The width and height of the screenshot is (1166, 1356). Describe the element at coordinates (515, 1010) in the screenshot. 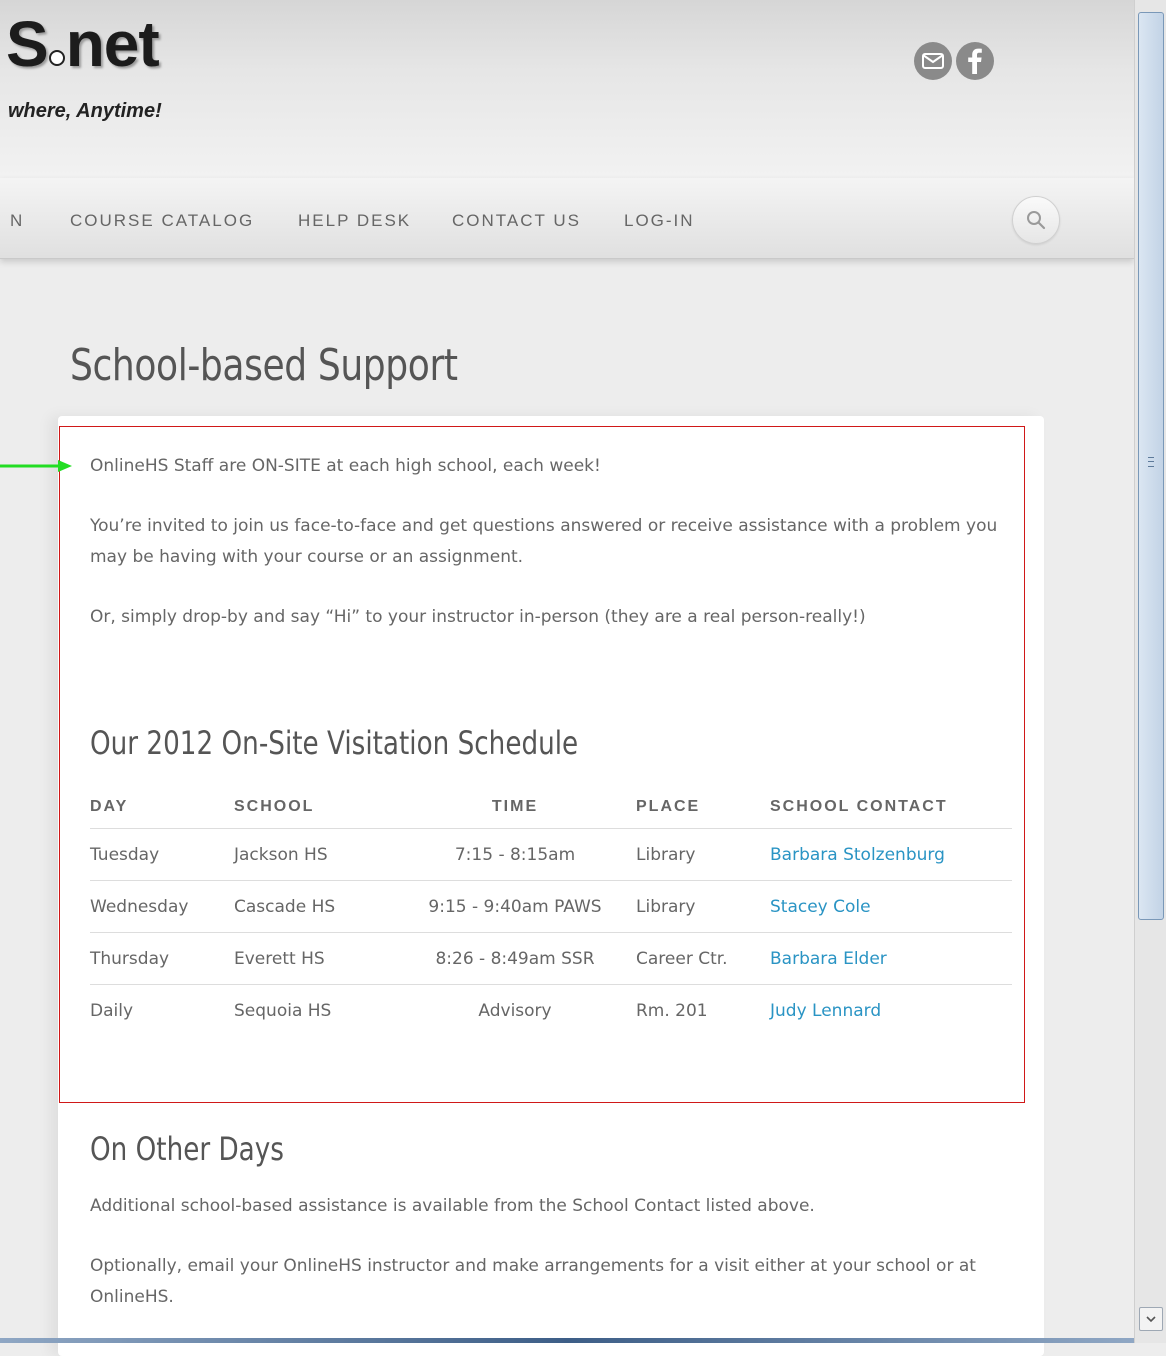

I see `cell-time: Advisory` at that location.